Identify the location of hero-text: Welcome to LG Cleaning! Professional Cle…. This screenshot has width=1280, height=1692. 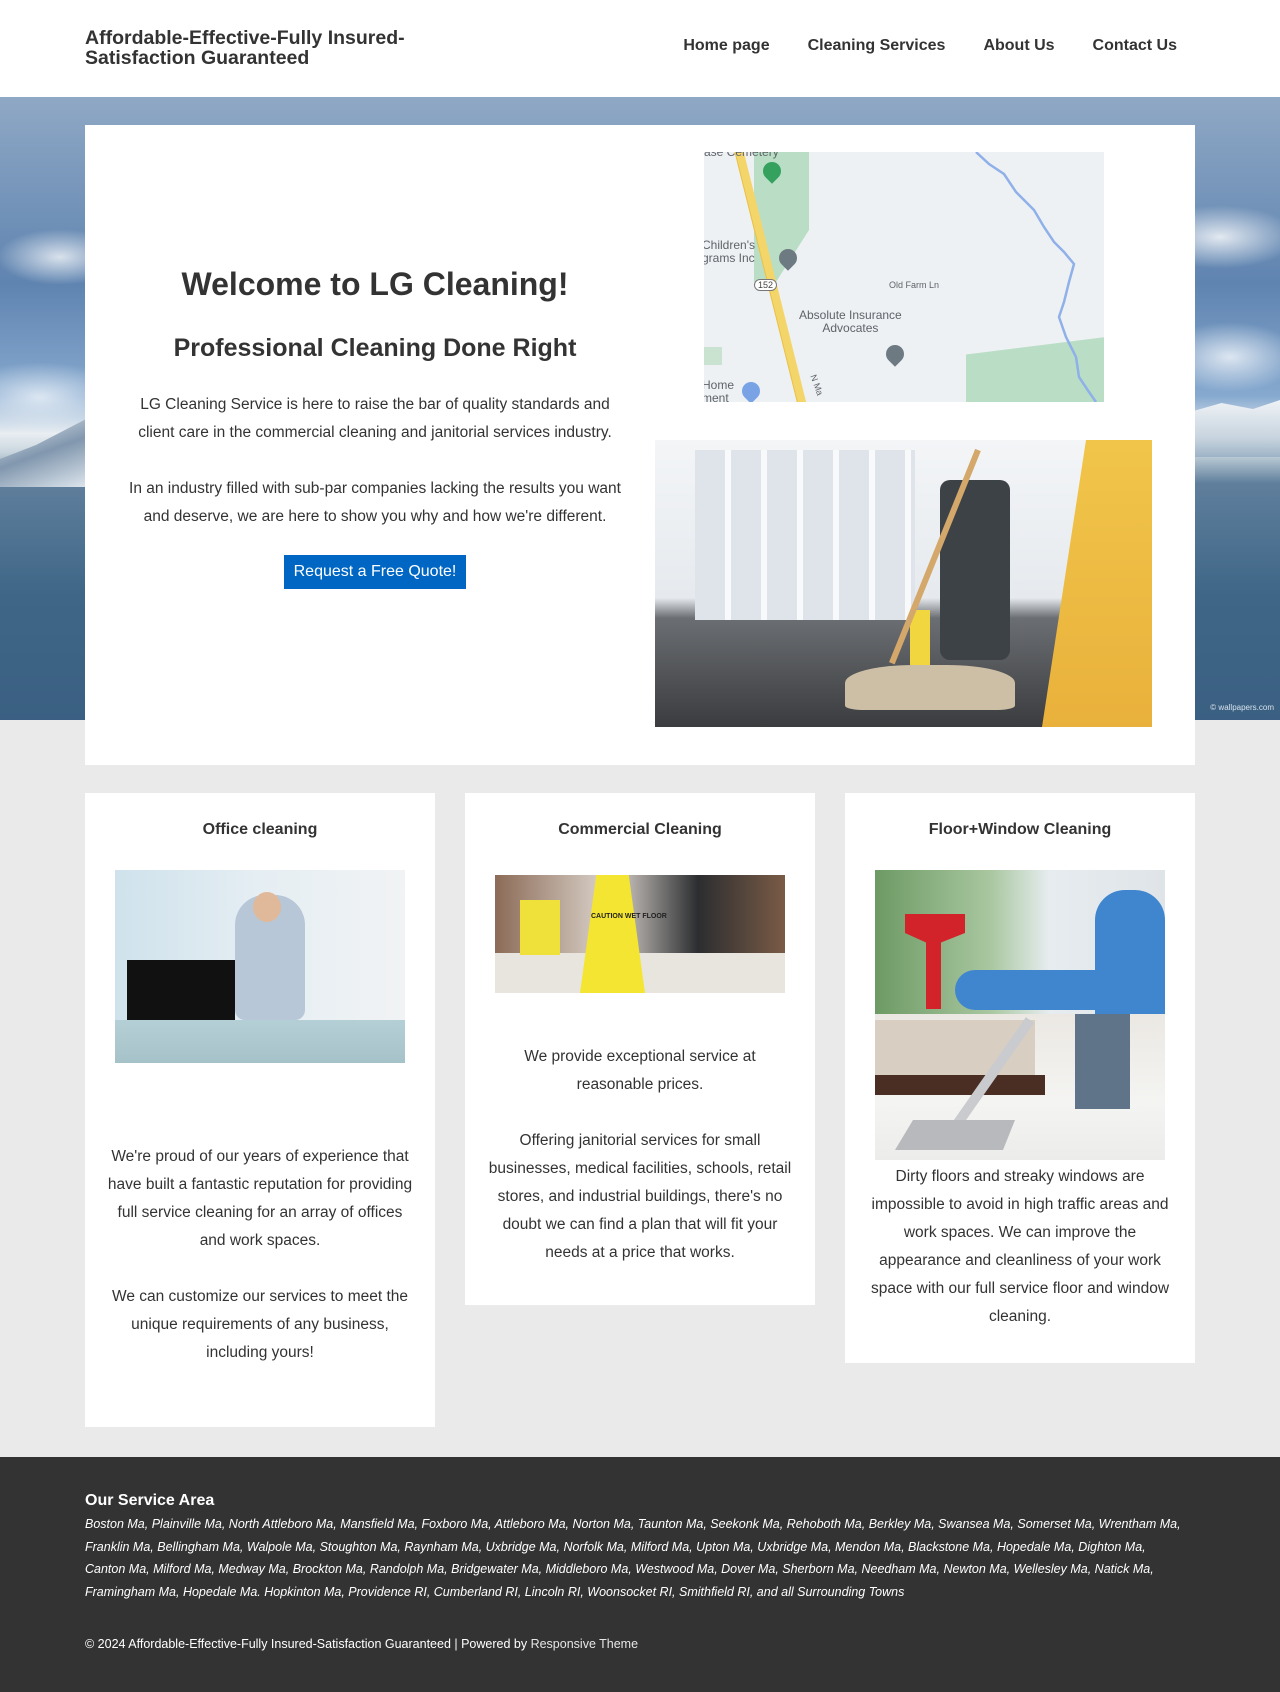
(375, 427).